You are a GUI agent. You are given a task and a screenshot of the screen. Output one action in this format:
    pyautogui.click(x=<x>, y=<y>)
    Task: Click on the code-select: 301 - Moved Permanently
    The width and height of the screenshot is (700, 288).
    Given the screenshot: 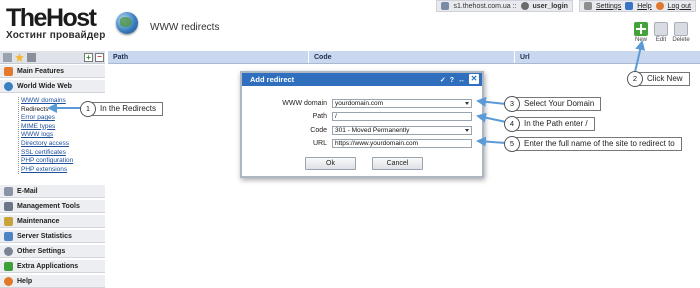 What is the action you would take?
    pyautogui.click(x=402, y=130)
    